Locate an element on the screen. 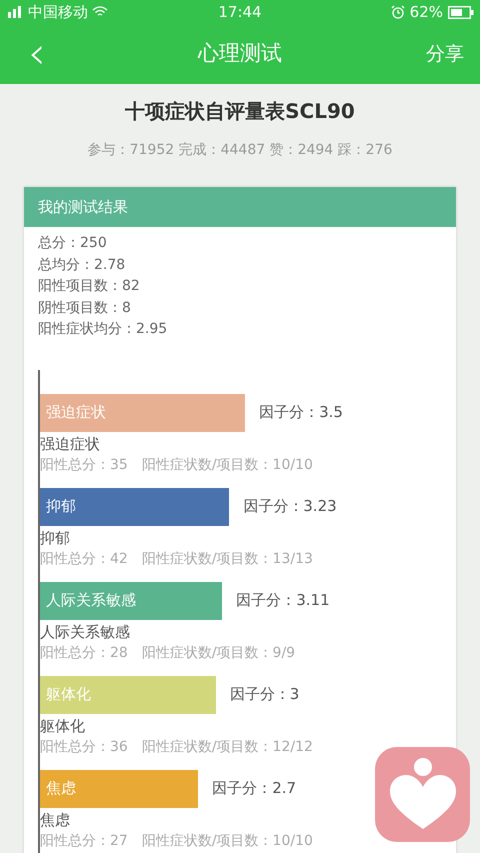 The width and height of the screenshot is (480, 853). factor-detail: 阳性总分：28 阳性症状数/项目数：9/9 is located at coordinates (168, 653).